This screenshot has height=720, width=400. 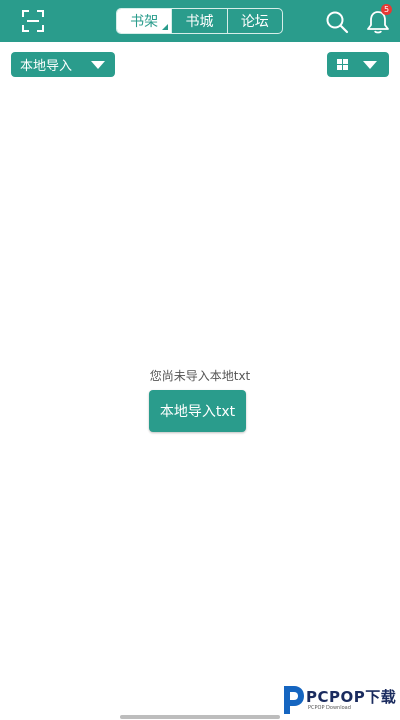 What do you see at coordinates (46, 66) in the screenshot?
I see `import-source-label: 本地导入` at bounding box center [46, 66].